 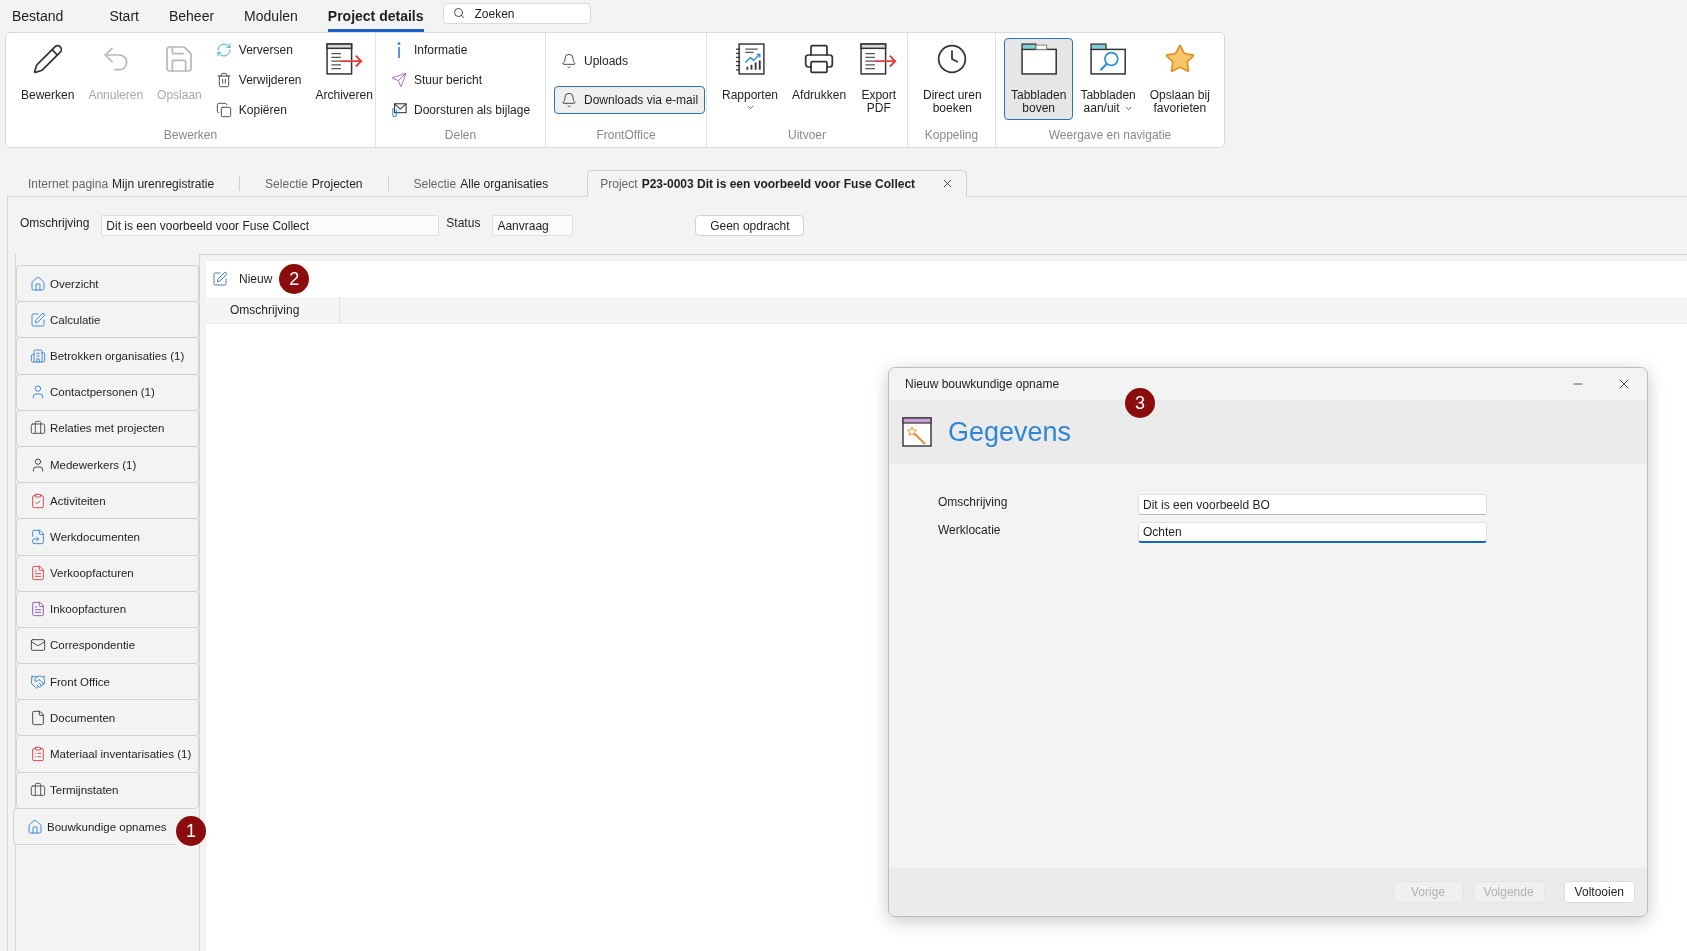 I want to click on ribbon-button: Opslaan bij favorieten, so click(x=1179, y=79).